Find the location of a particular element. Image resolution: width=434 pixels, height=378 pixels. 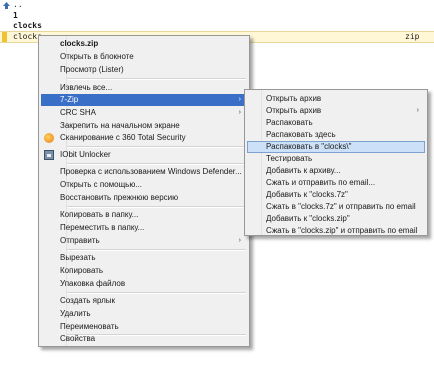

selection-marker is located at coordinates (4, 37).